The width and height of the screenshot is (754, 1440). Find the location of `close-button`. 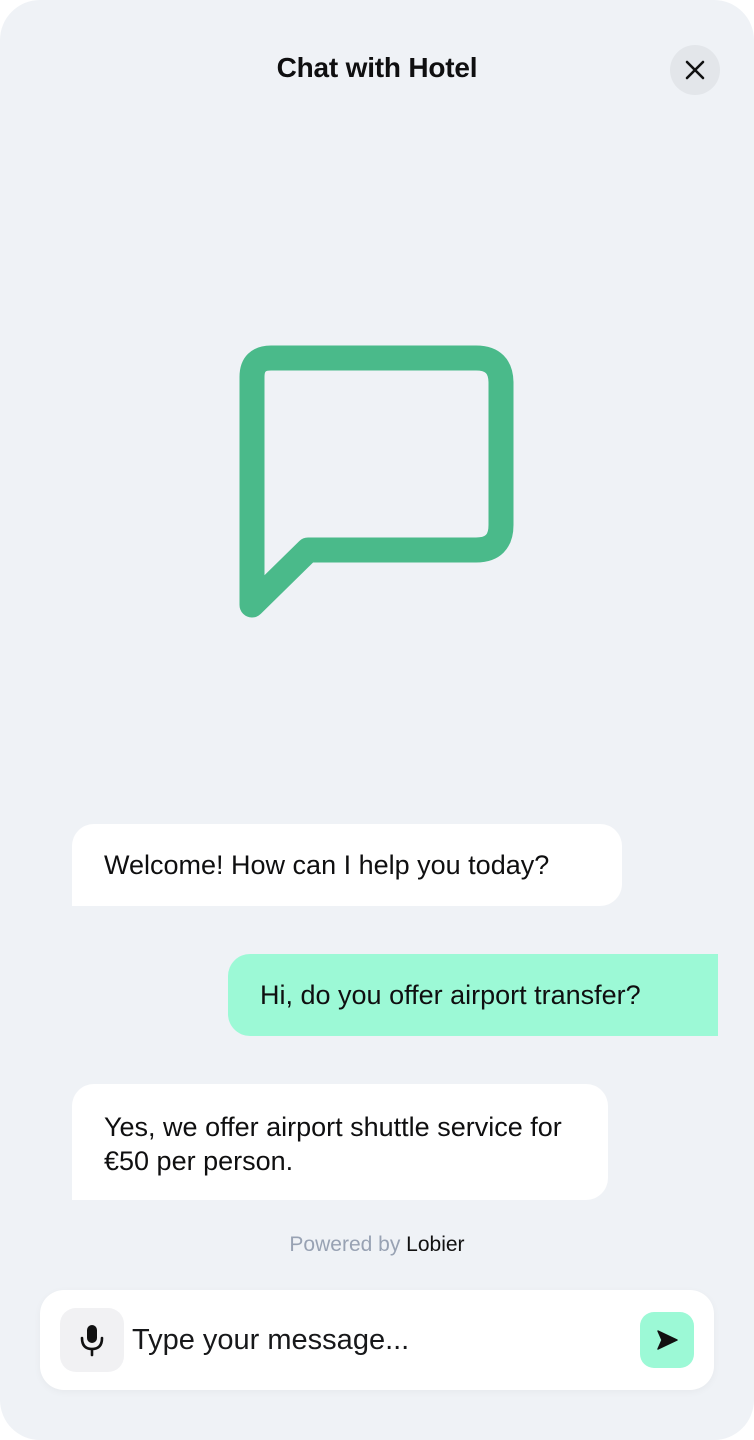

close-button is located at coordinates (695, 70).